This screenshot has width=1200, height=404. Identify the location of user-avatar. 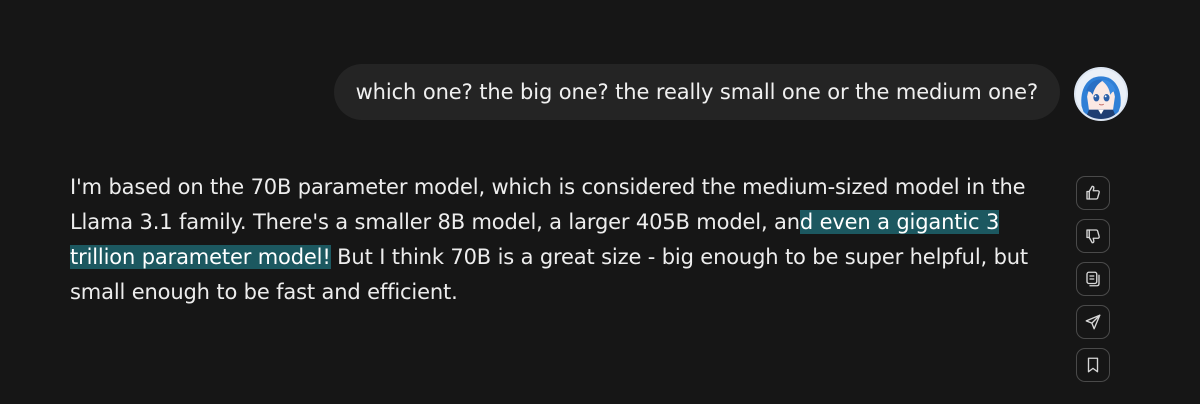
(1101, 94).